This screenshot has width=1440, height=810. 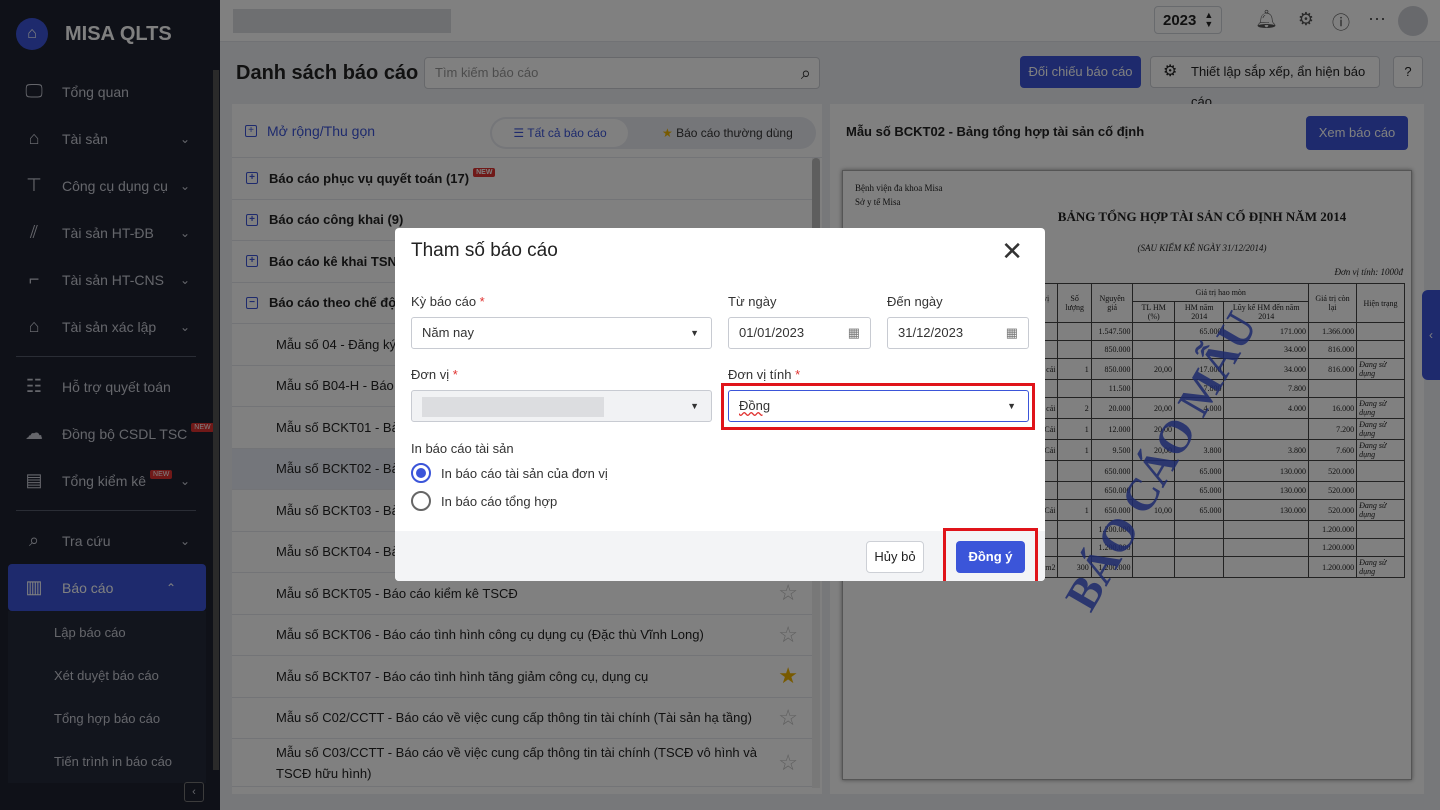 What do you see at coordinates (1266, 19) in the screenshot?
I see `bell-icon: 🔔︎` at bounding box center [1266, 19].